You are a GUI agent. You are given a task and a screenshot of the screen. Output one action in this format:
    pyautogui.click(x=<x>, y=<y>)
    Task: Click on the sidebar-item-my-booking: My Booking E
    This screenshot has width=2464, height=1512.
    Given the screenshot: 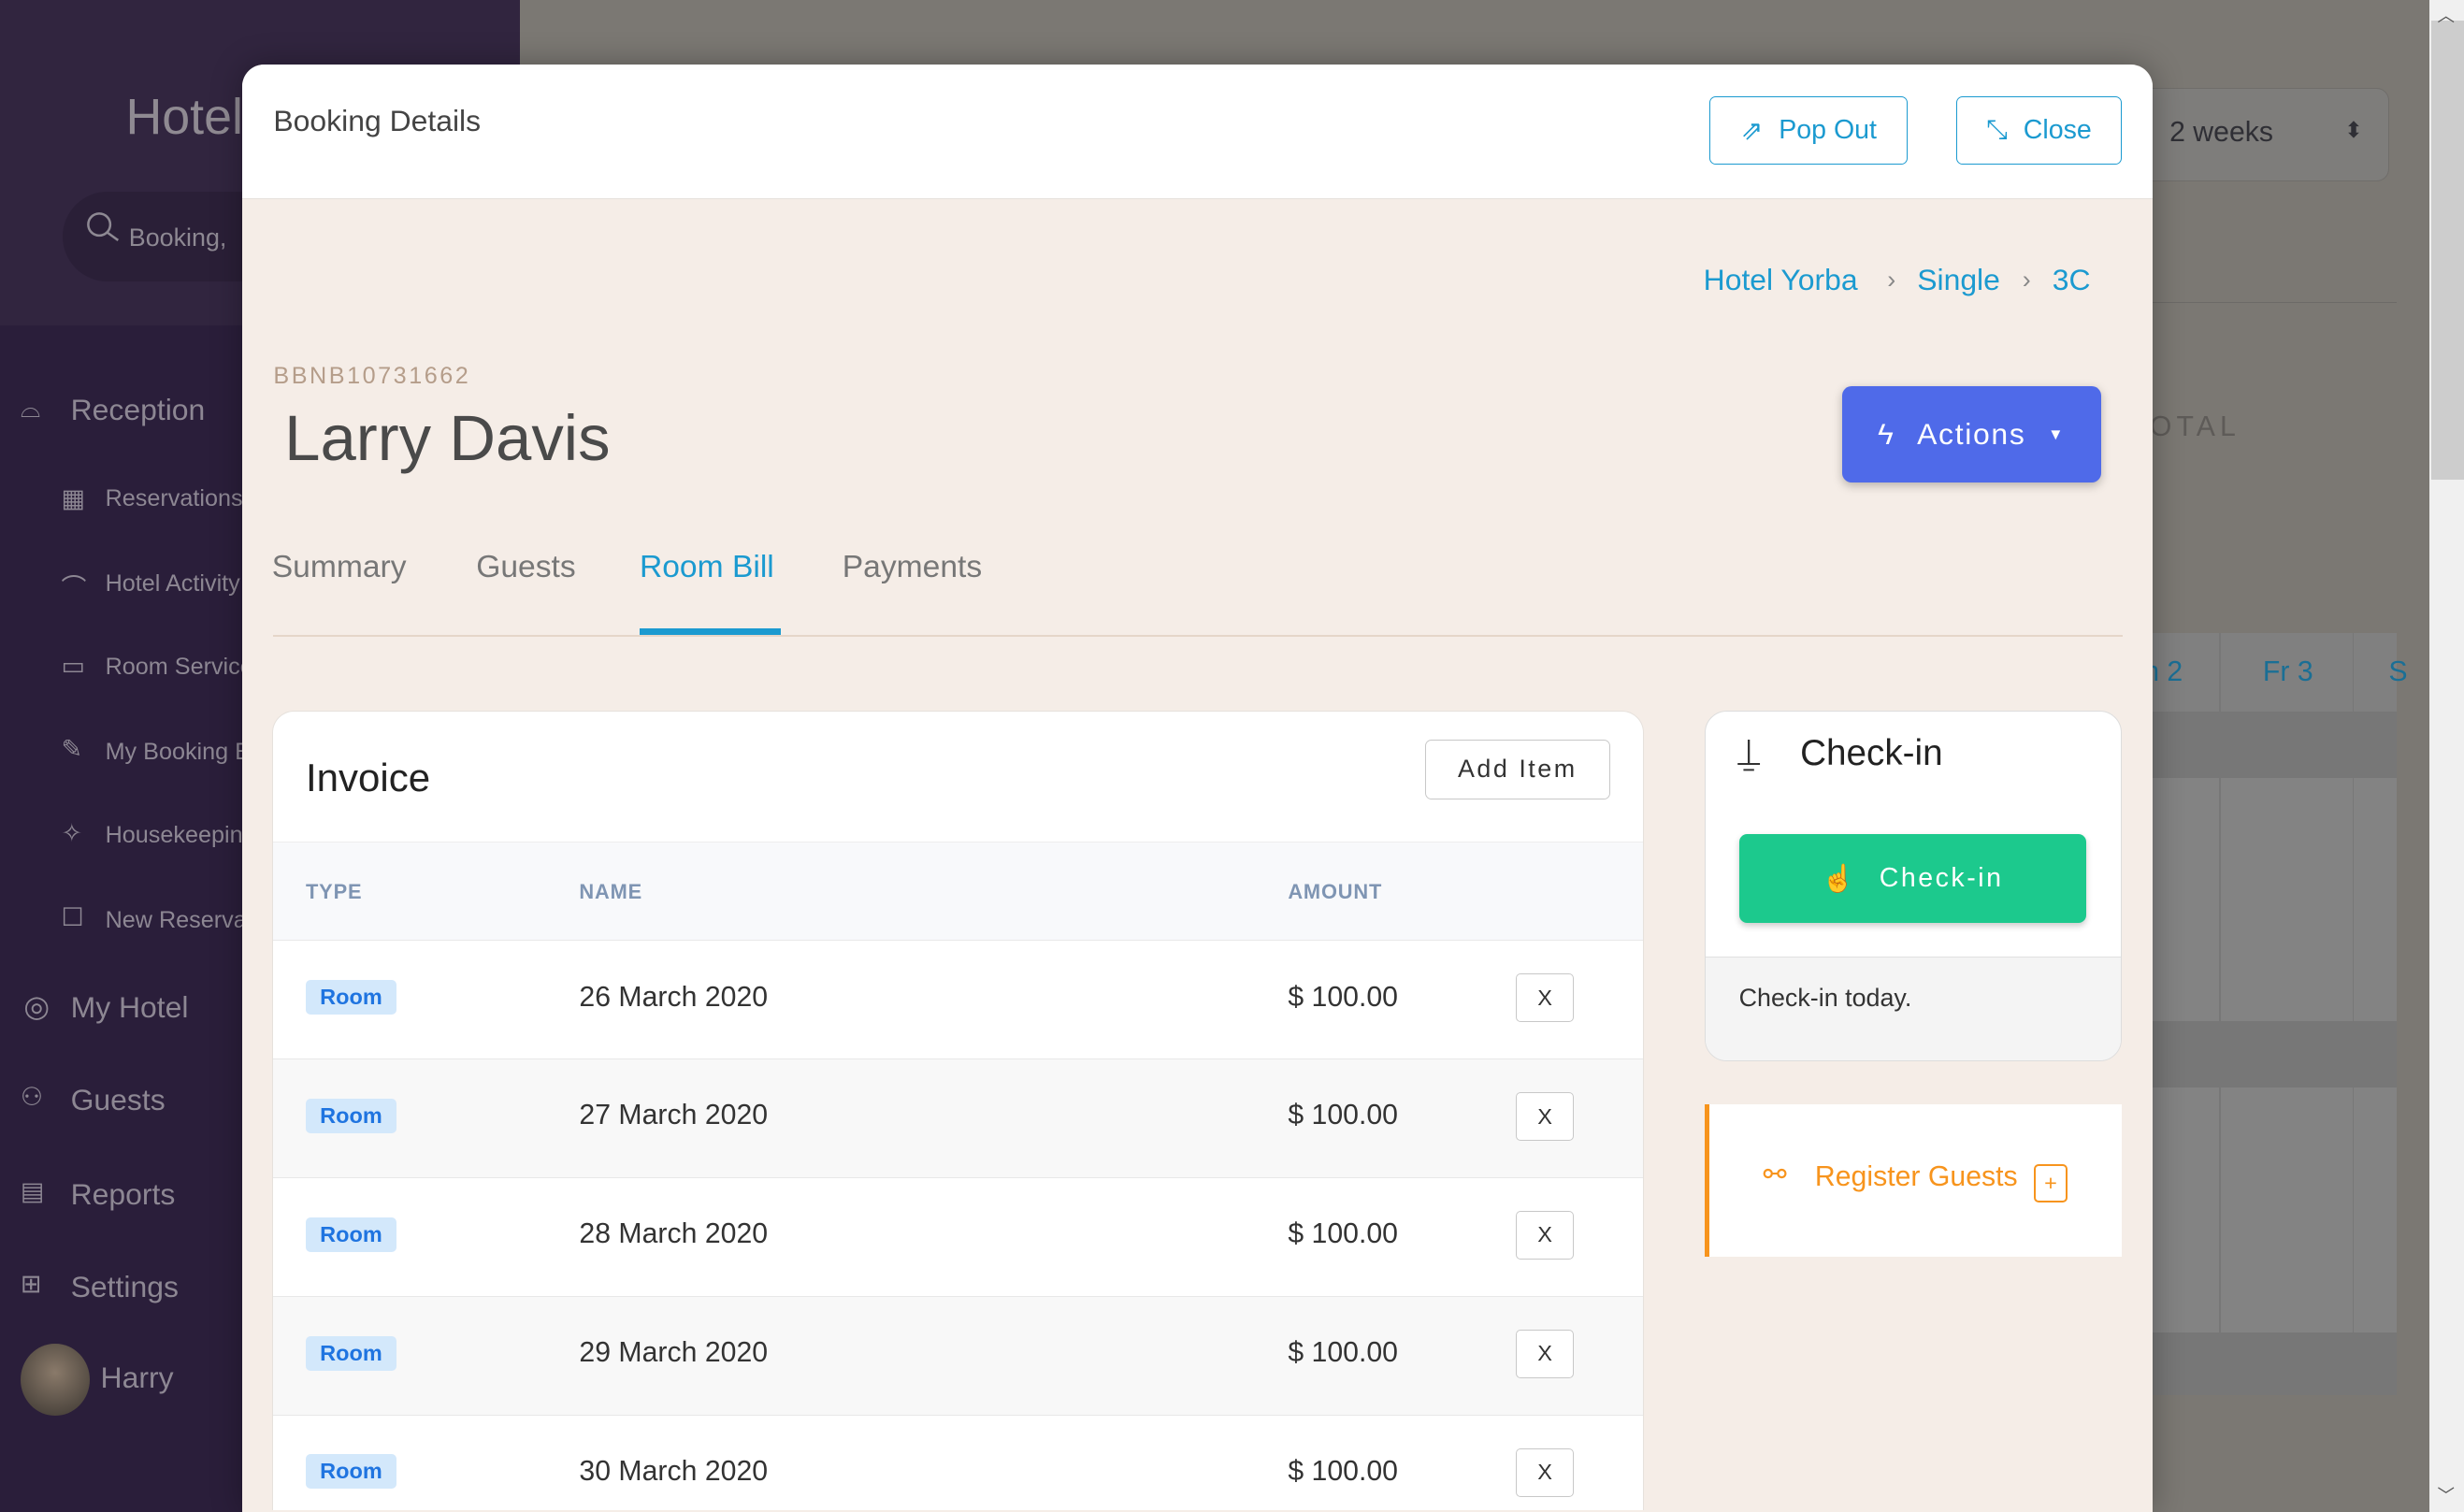 What is the action you would take?
    pyautogui.click(x=178, y=752)
    